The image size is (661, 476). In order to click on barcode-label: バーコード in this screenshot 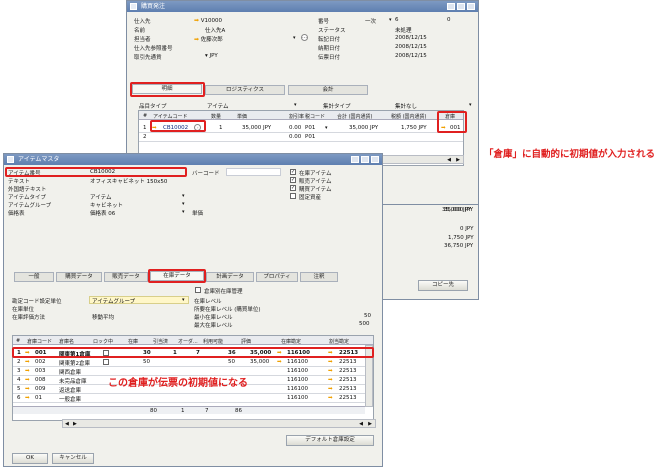, I will do `click(206, 174)`.